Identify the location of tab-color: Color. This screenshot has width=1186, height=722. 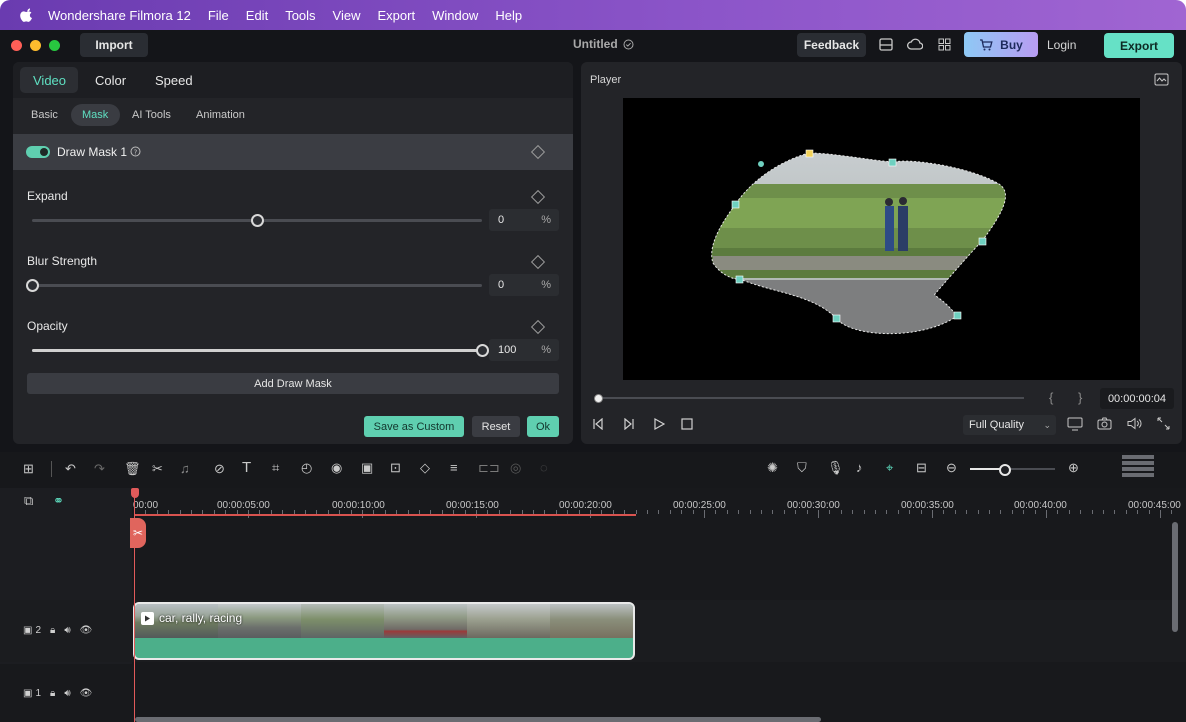
(110, 80).